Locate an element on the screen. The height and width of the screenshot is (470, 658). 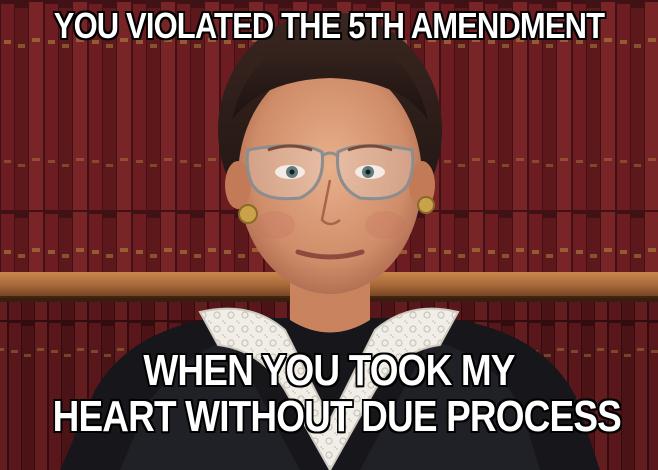
top-caption: YOU VIOLATED THE 5TH AMENDMENT is located at coordinates (329, 25).